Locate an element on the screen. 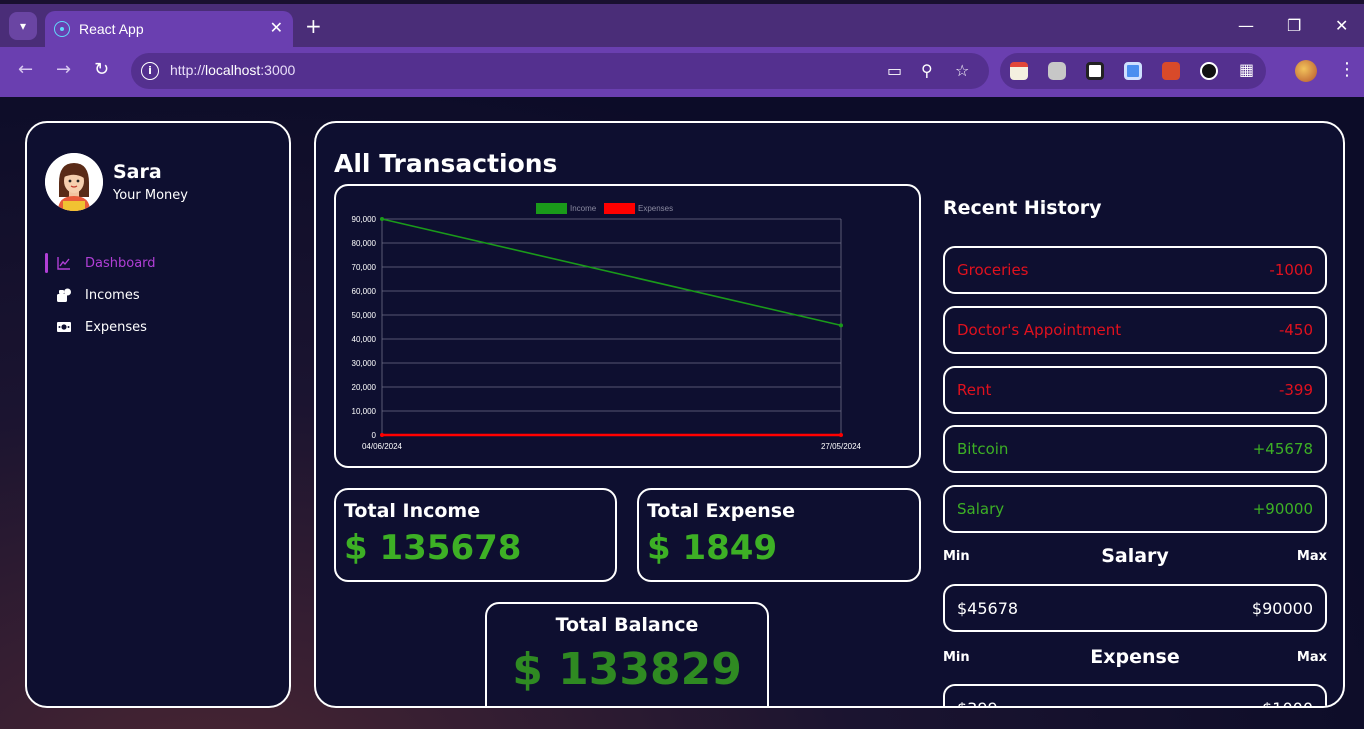 The width and height of the screenshot is (1364, 729). more-menu-icon: ⋮ is located at coordinates (1347, 69).